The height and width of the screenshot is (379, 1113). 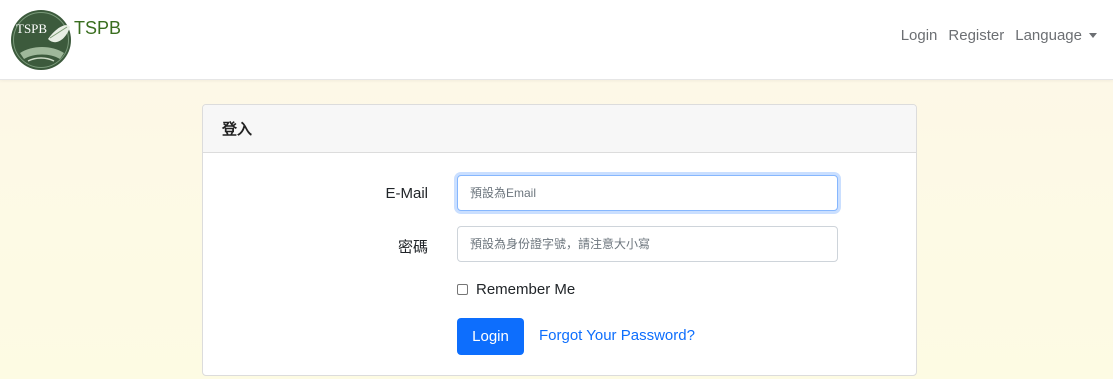 What do you see at coordinates (41, 40) in the screenshot?
I see `tspb-logo-icon: TSPB` at bounding box center [41, 40].